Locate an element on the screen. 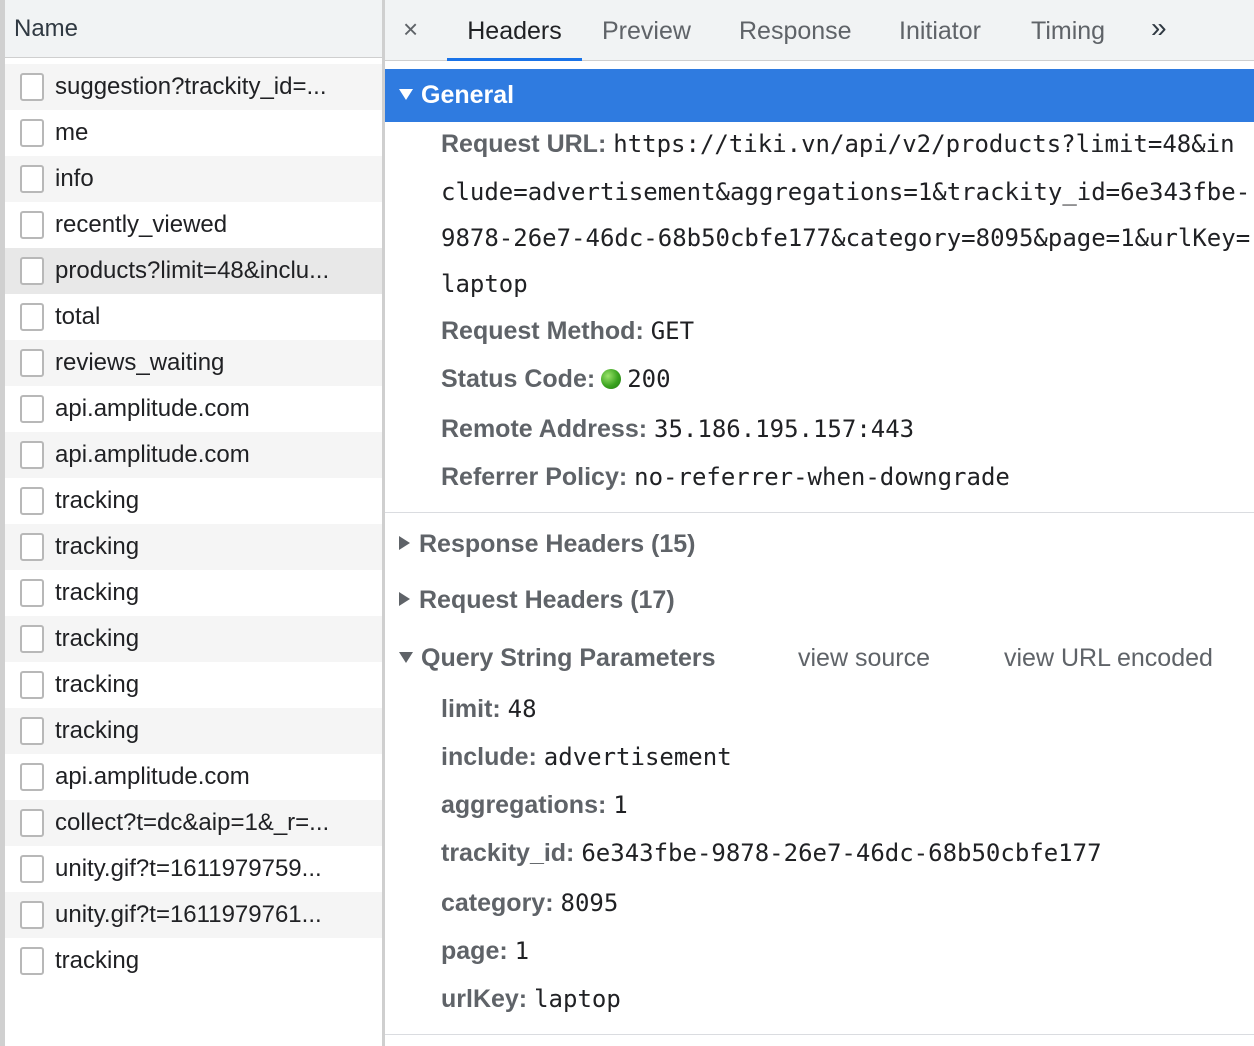 The image size is (1254, 1046). request-method-label: Request Method: is located at coordinates (542, 331).